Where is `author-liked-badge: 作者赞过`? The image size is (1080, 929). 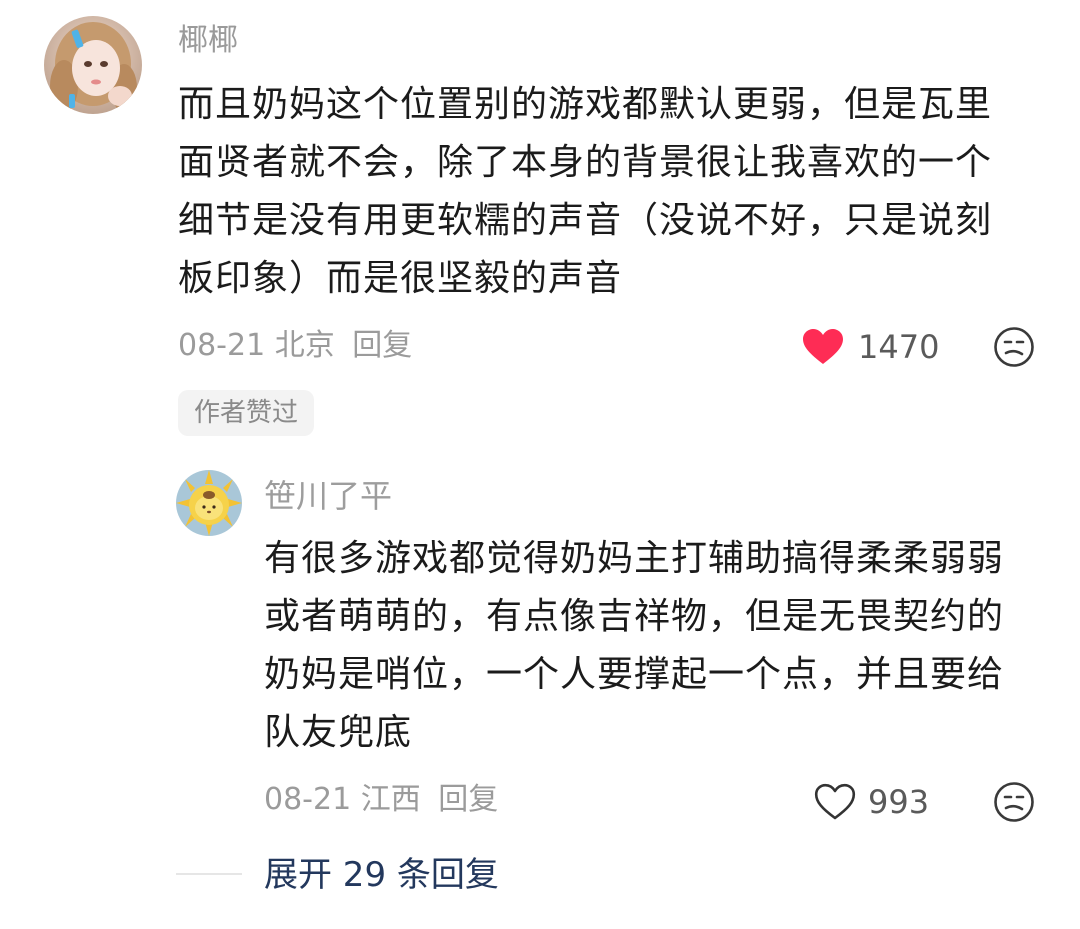
author-liked-badge: 作者赞过 is located at coordinates (246, 413).